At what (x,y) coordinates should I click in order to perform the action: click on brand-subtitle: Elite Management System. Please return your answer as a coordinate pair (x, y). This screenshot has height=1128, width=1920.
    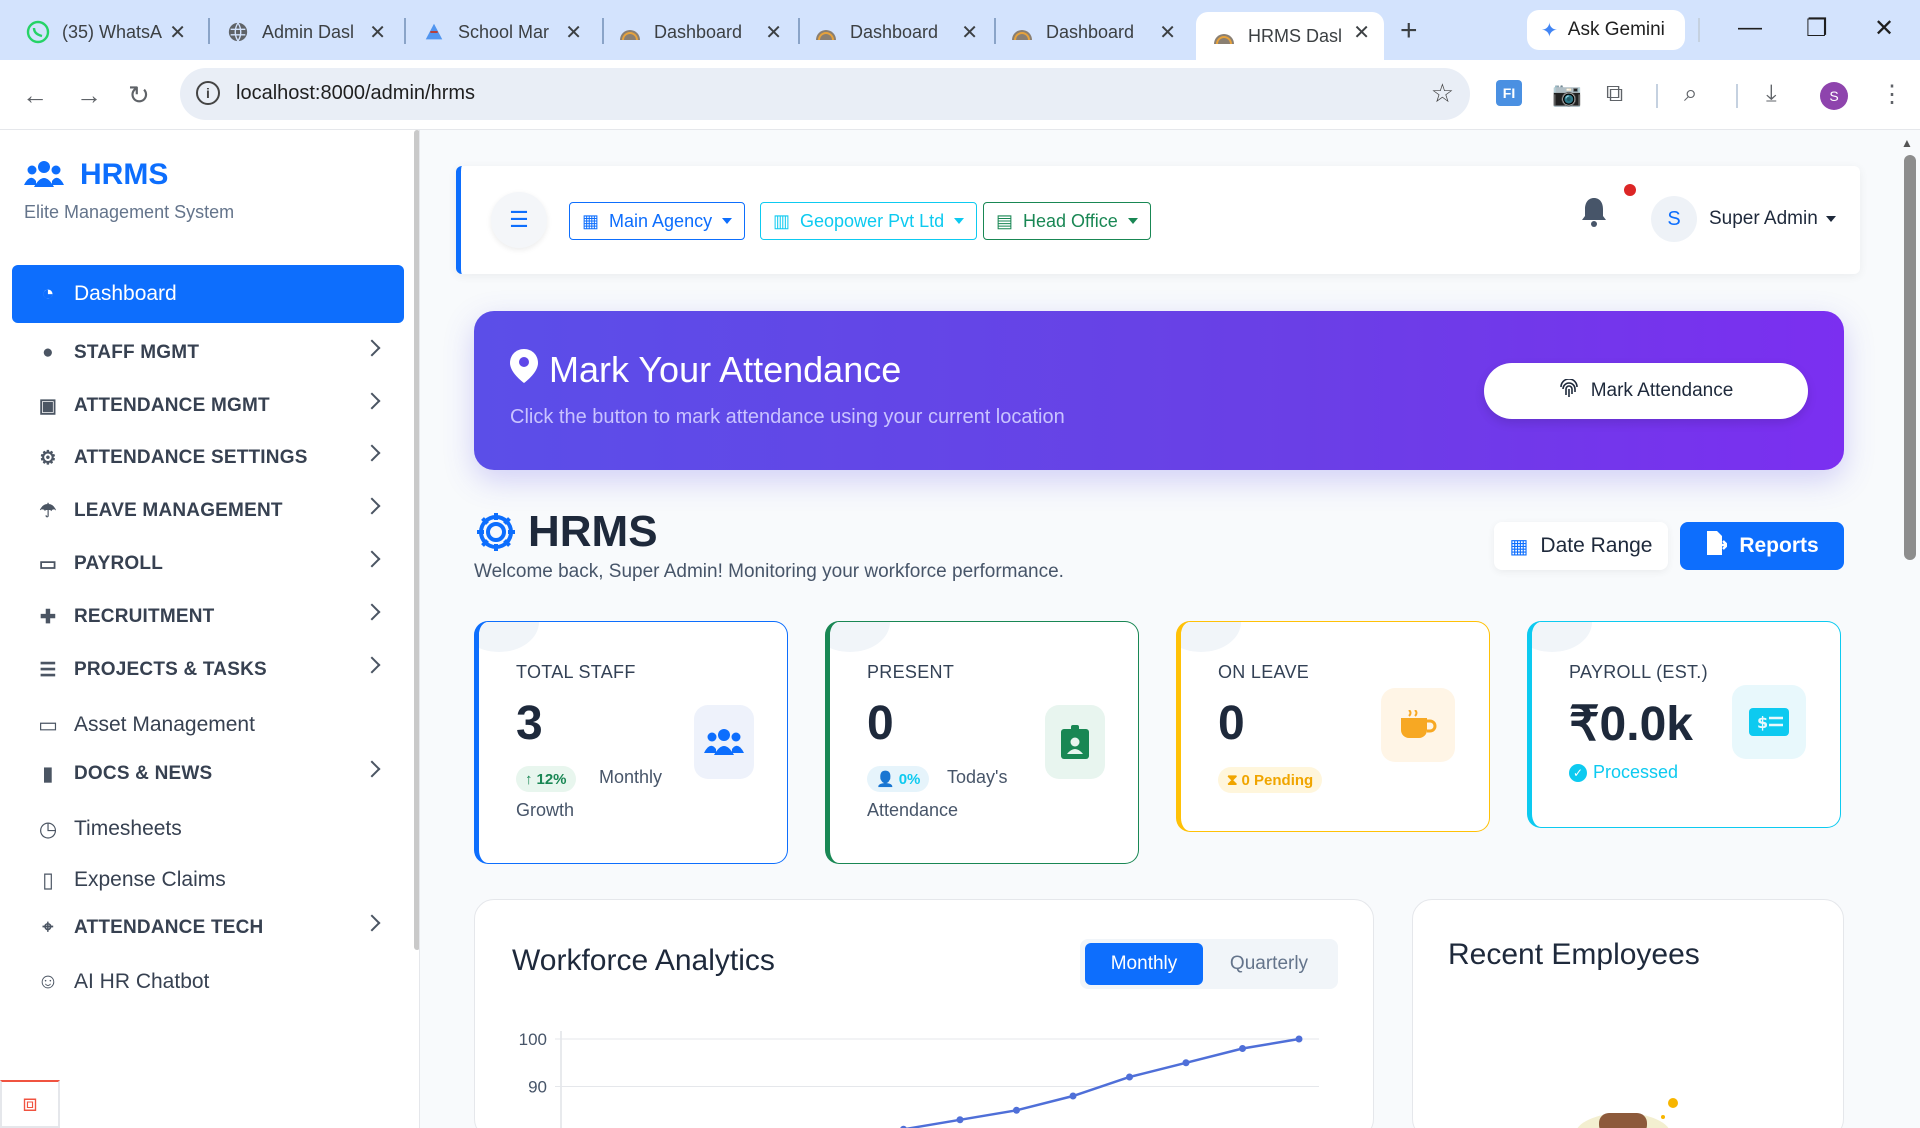
    Looking at the image, I should click on (129, 212).